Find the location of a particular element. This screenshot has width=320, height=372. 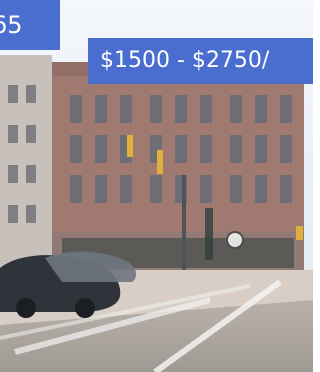

price-range-banner: $1500 - $2750/ is located at coordinates (200, 61).